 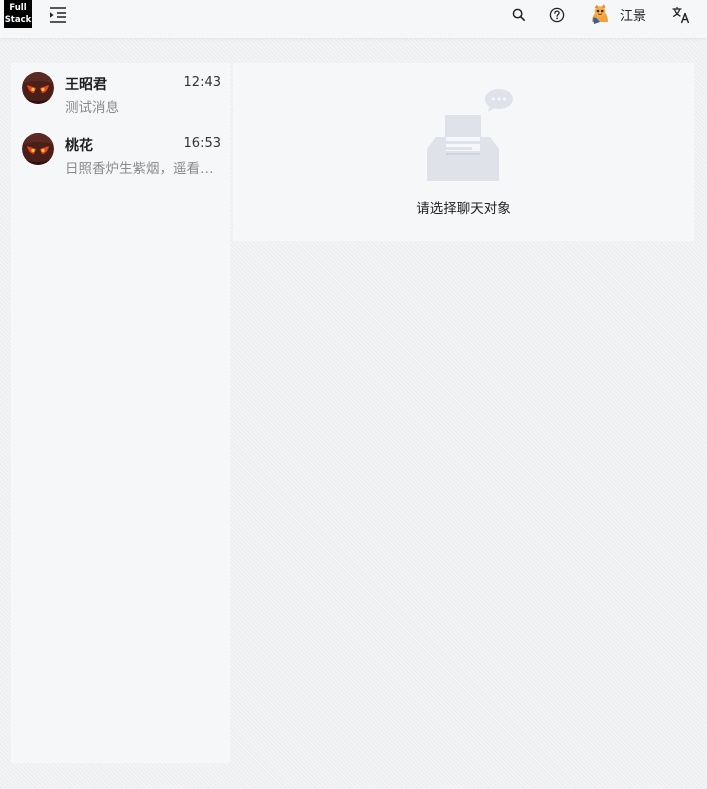 What do you see at coordinates (18, 14) in the screenshot?
I see `app-logo: Full Stack` at bounding box center [18, 14].